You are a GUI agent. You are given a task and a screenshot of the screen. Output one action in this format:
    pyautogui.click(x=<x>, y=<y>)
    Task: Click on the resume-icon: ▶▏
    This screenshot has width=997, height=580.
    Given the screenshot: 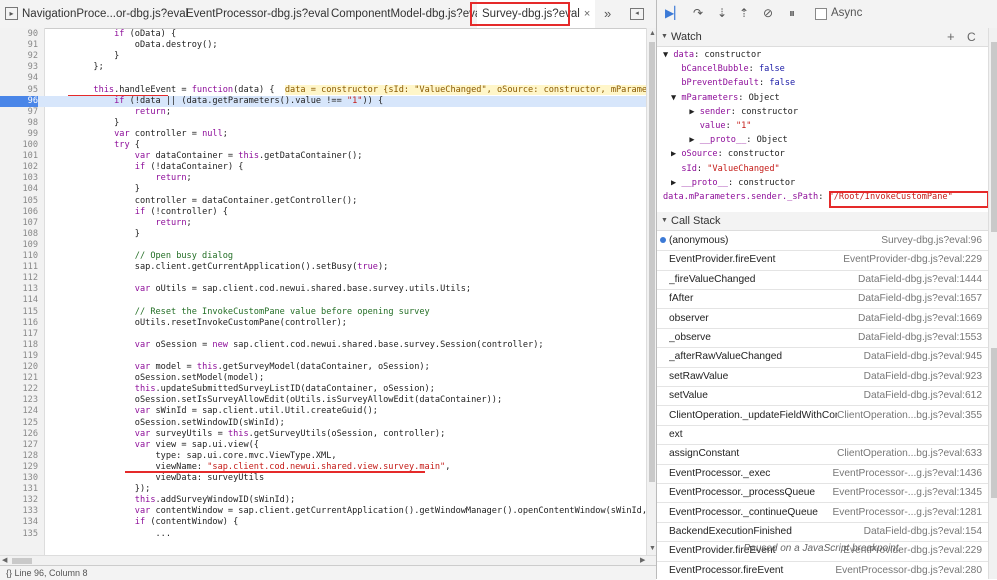 What is the action you would take?
    pyautogui.click(x=674, y=13)
    